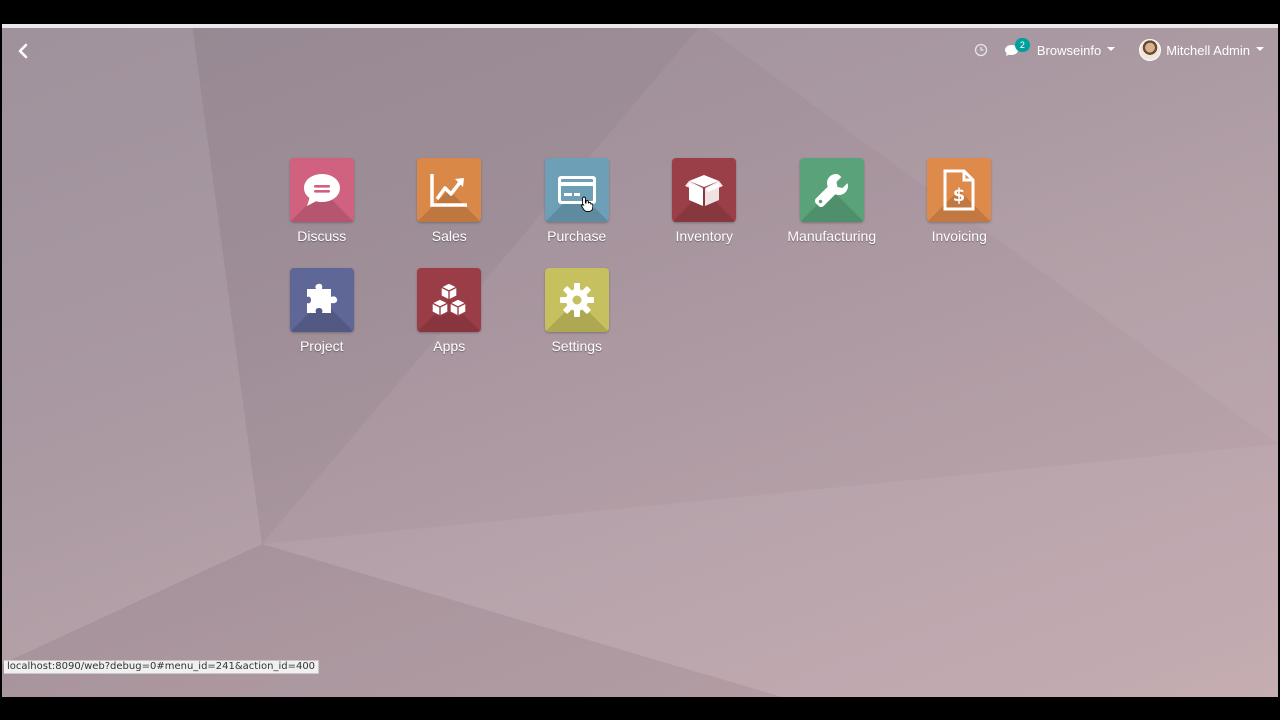 This screenshot has height=720, width=1280. Describe the element at coordinates (1069, 50) in the screenshot. I see `company-name: Browseinfo` at that location.